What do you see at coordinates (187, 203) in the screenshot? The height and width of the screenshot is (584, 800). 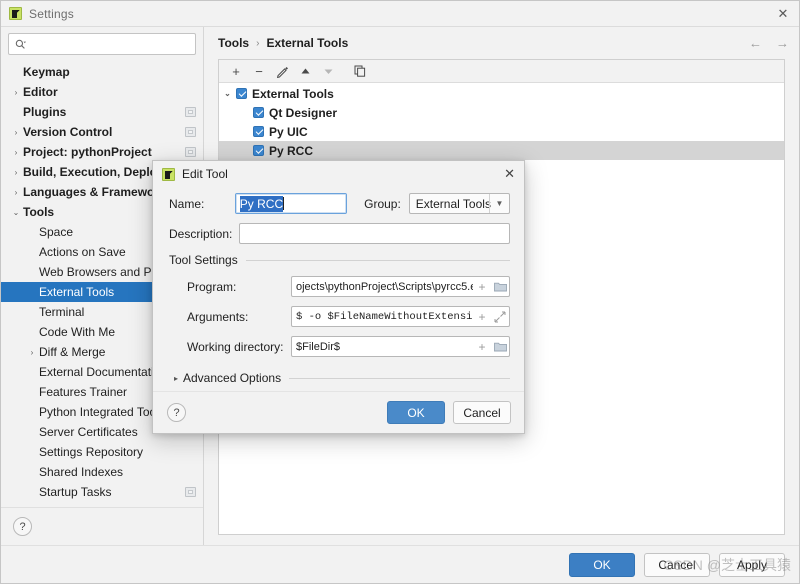 I see `name-label: Name:` at bounding box center [187, 203].